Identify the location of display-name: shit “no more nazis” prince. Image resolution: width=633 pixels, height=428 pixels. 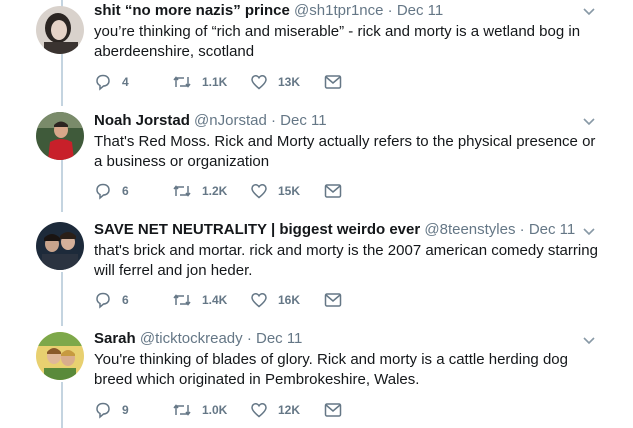
(192, 10).